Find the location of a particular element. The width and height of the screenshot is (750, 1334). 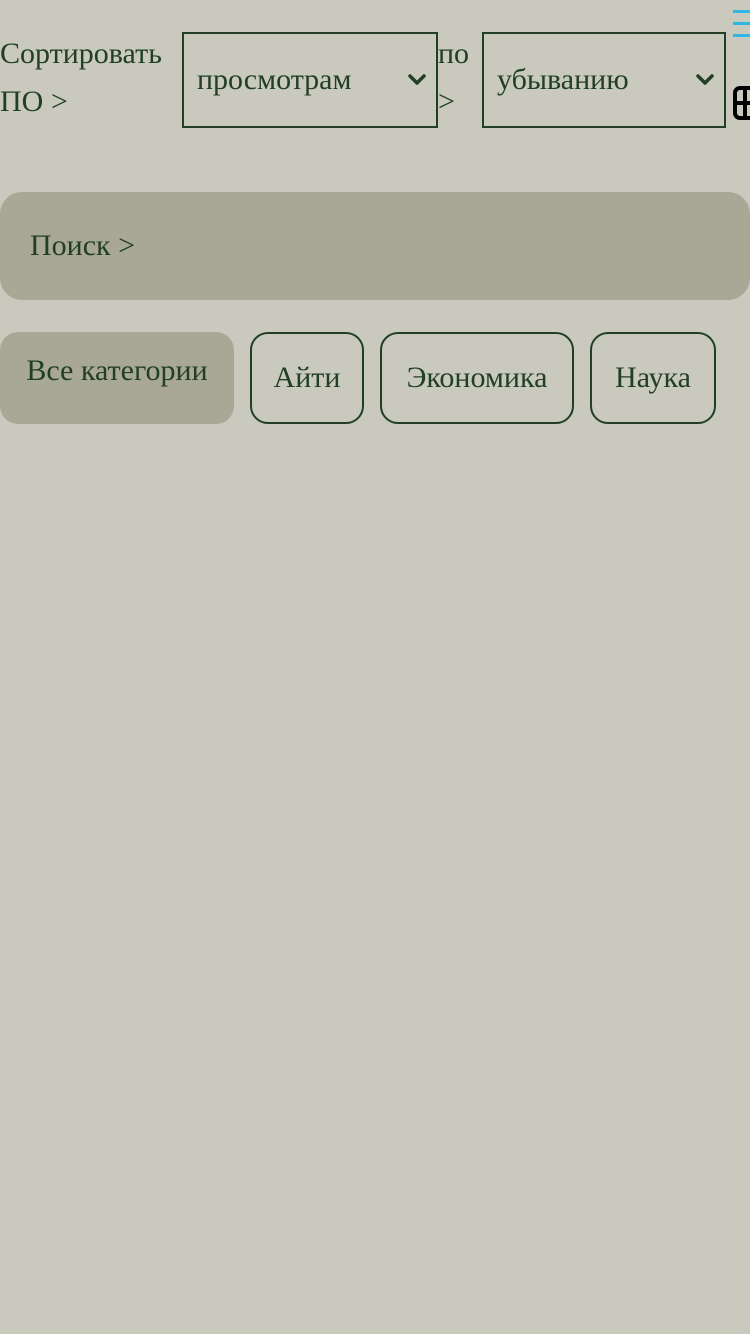

category-chip-all: Все категории is located at coordinates (117, 378).